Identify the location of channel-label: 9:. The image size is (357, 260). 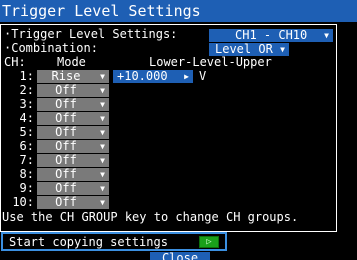
(26, 188).